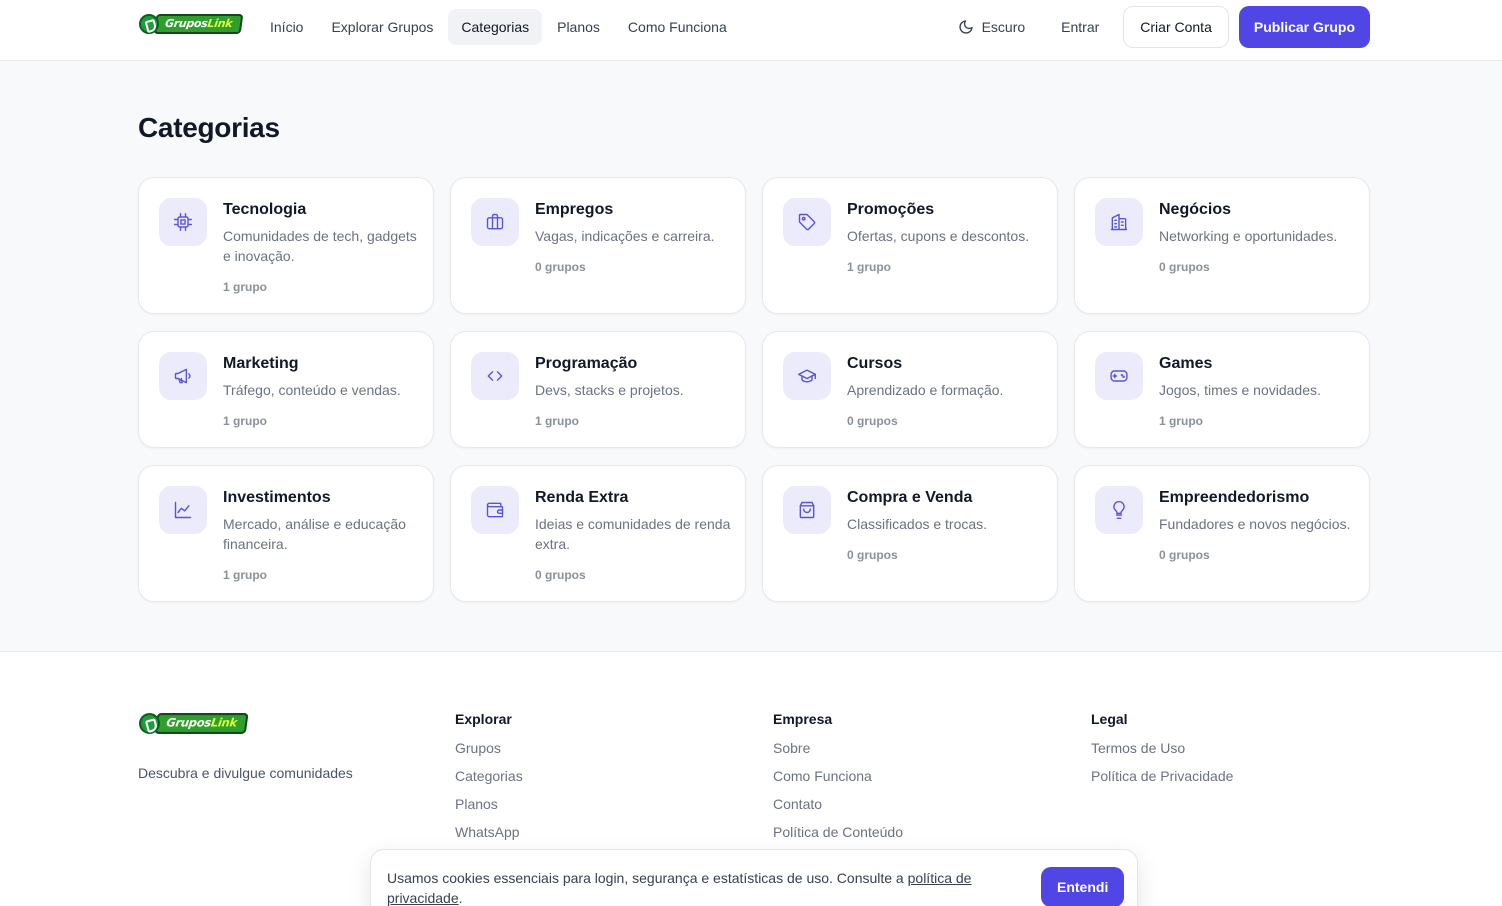 The width and height of the screenshot is (1502, 906). I want to click on login-link: Entrar, so click(1080, 27).